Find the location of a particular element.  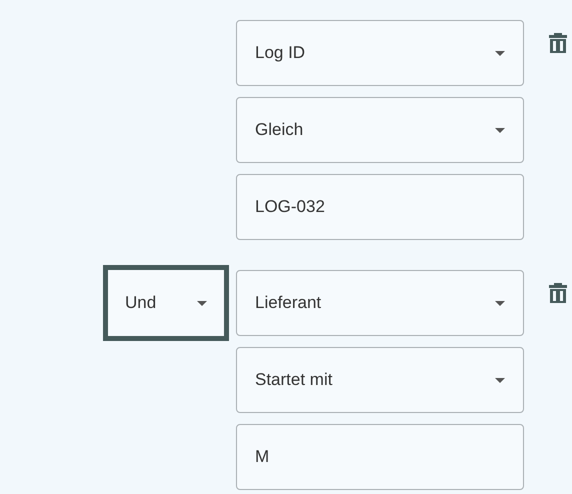

select-field: Gleich is located at coordinates (380, 130).